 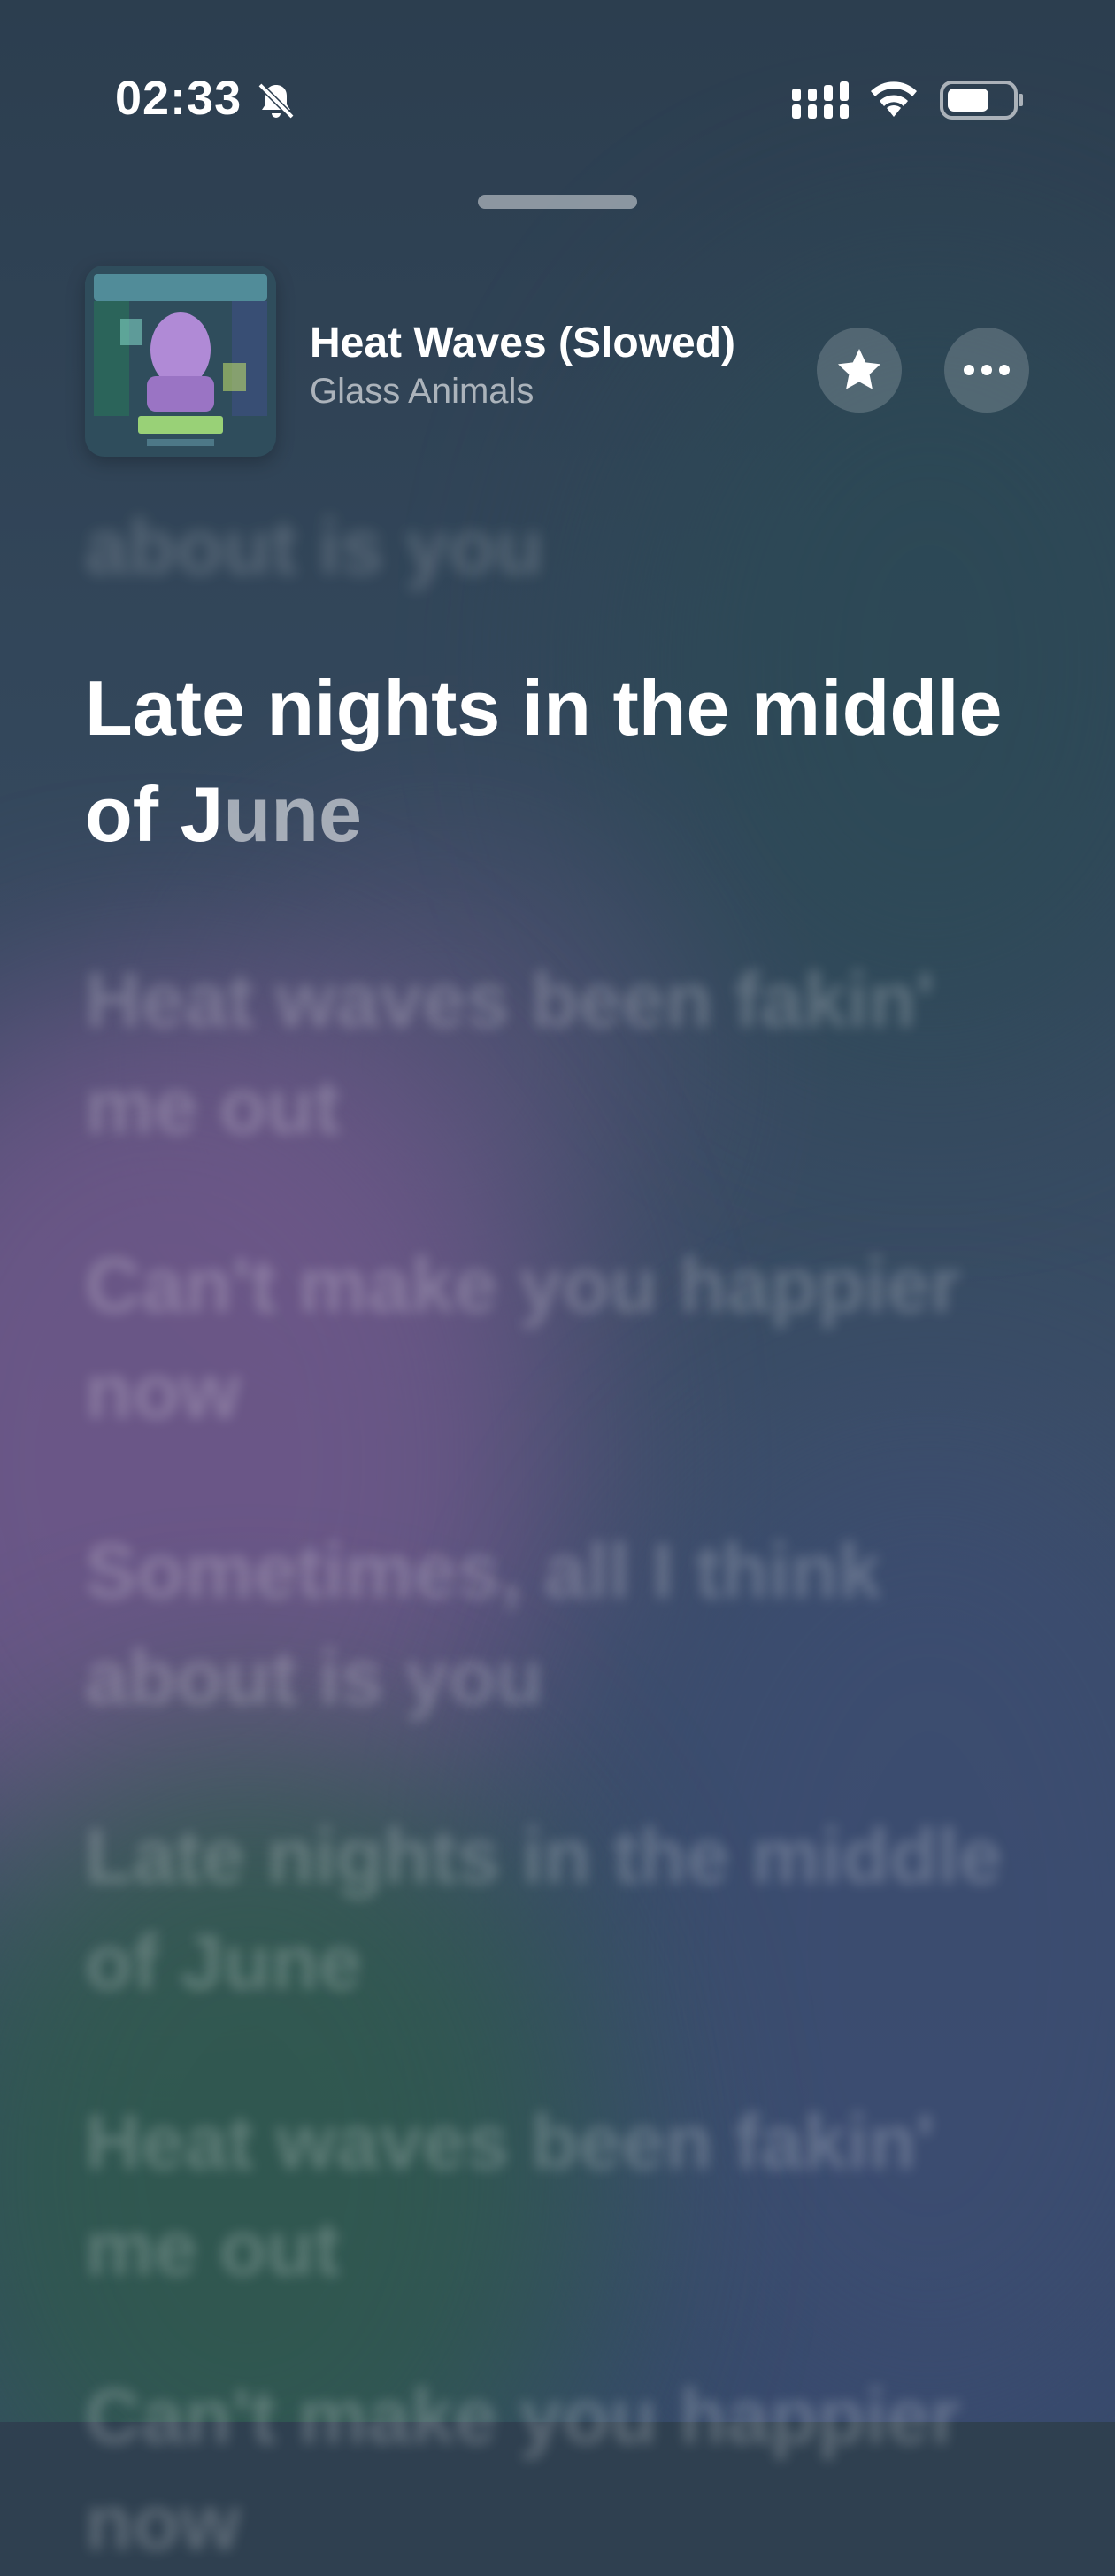 I want to click on lyric-line-previous: about is you, so click(x=571, y=547).